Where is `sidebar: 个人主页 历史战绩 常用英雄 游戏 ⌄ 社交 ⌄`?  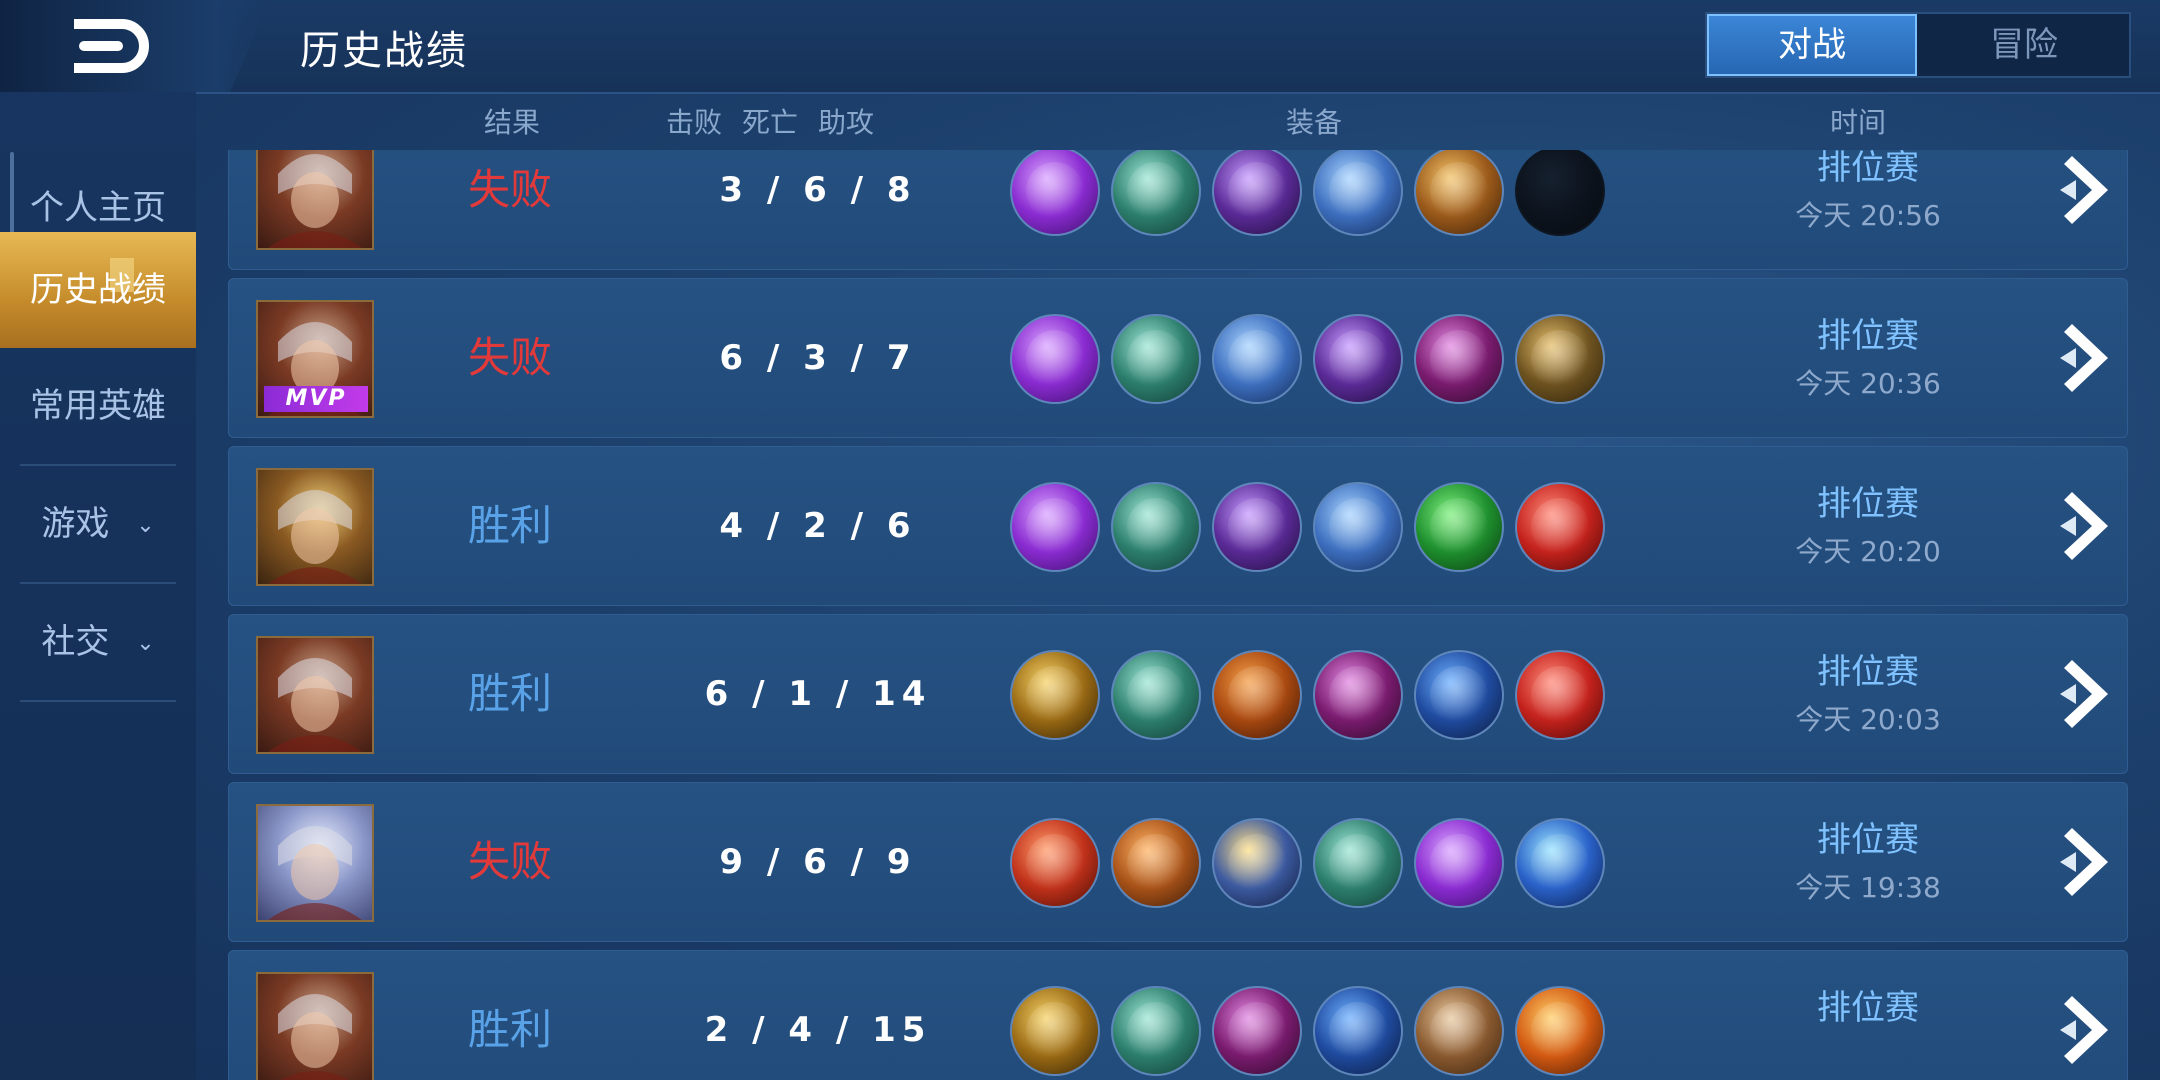 sidebar: 个人主页 历史战绩 常用英雄 游戏 ⌄ 社交 ⌄ is located at coordinates (98, 586).